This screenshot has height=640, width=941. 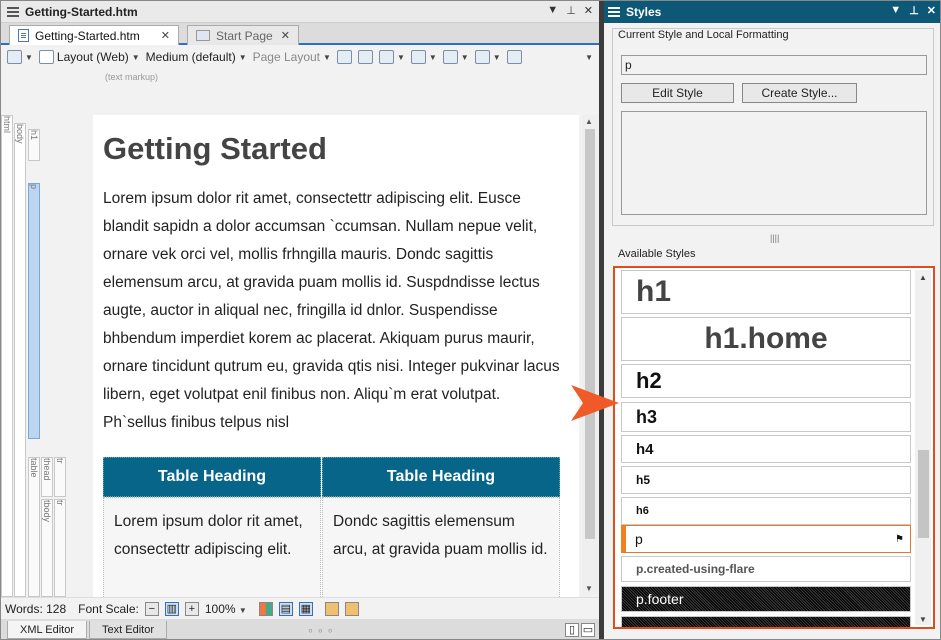 I want to click on structure-bar-body: body, so click(x=20, y=360).